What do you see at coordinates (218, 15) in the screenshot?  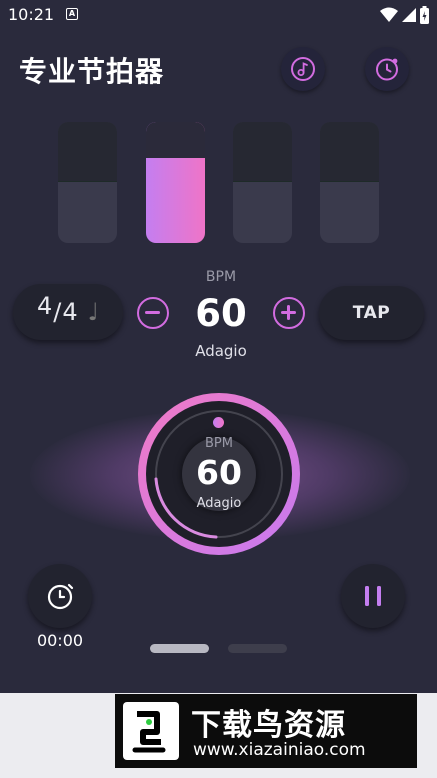 I see `status-bar: 10:21 A` at bounding box center [218, 15].